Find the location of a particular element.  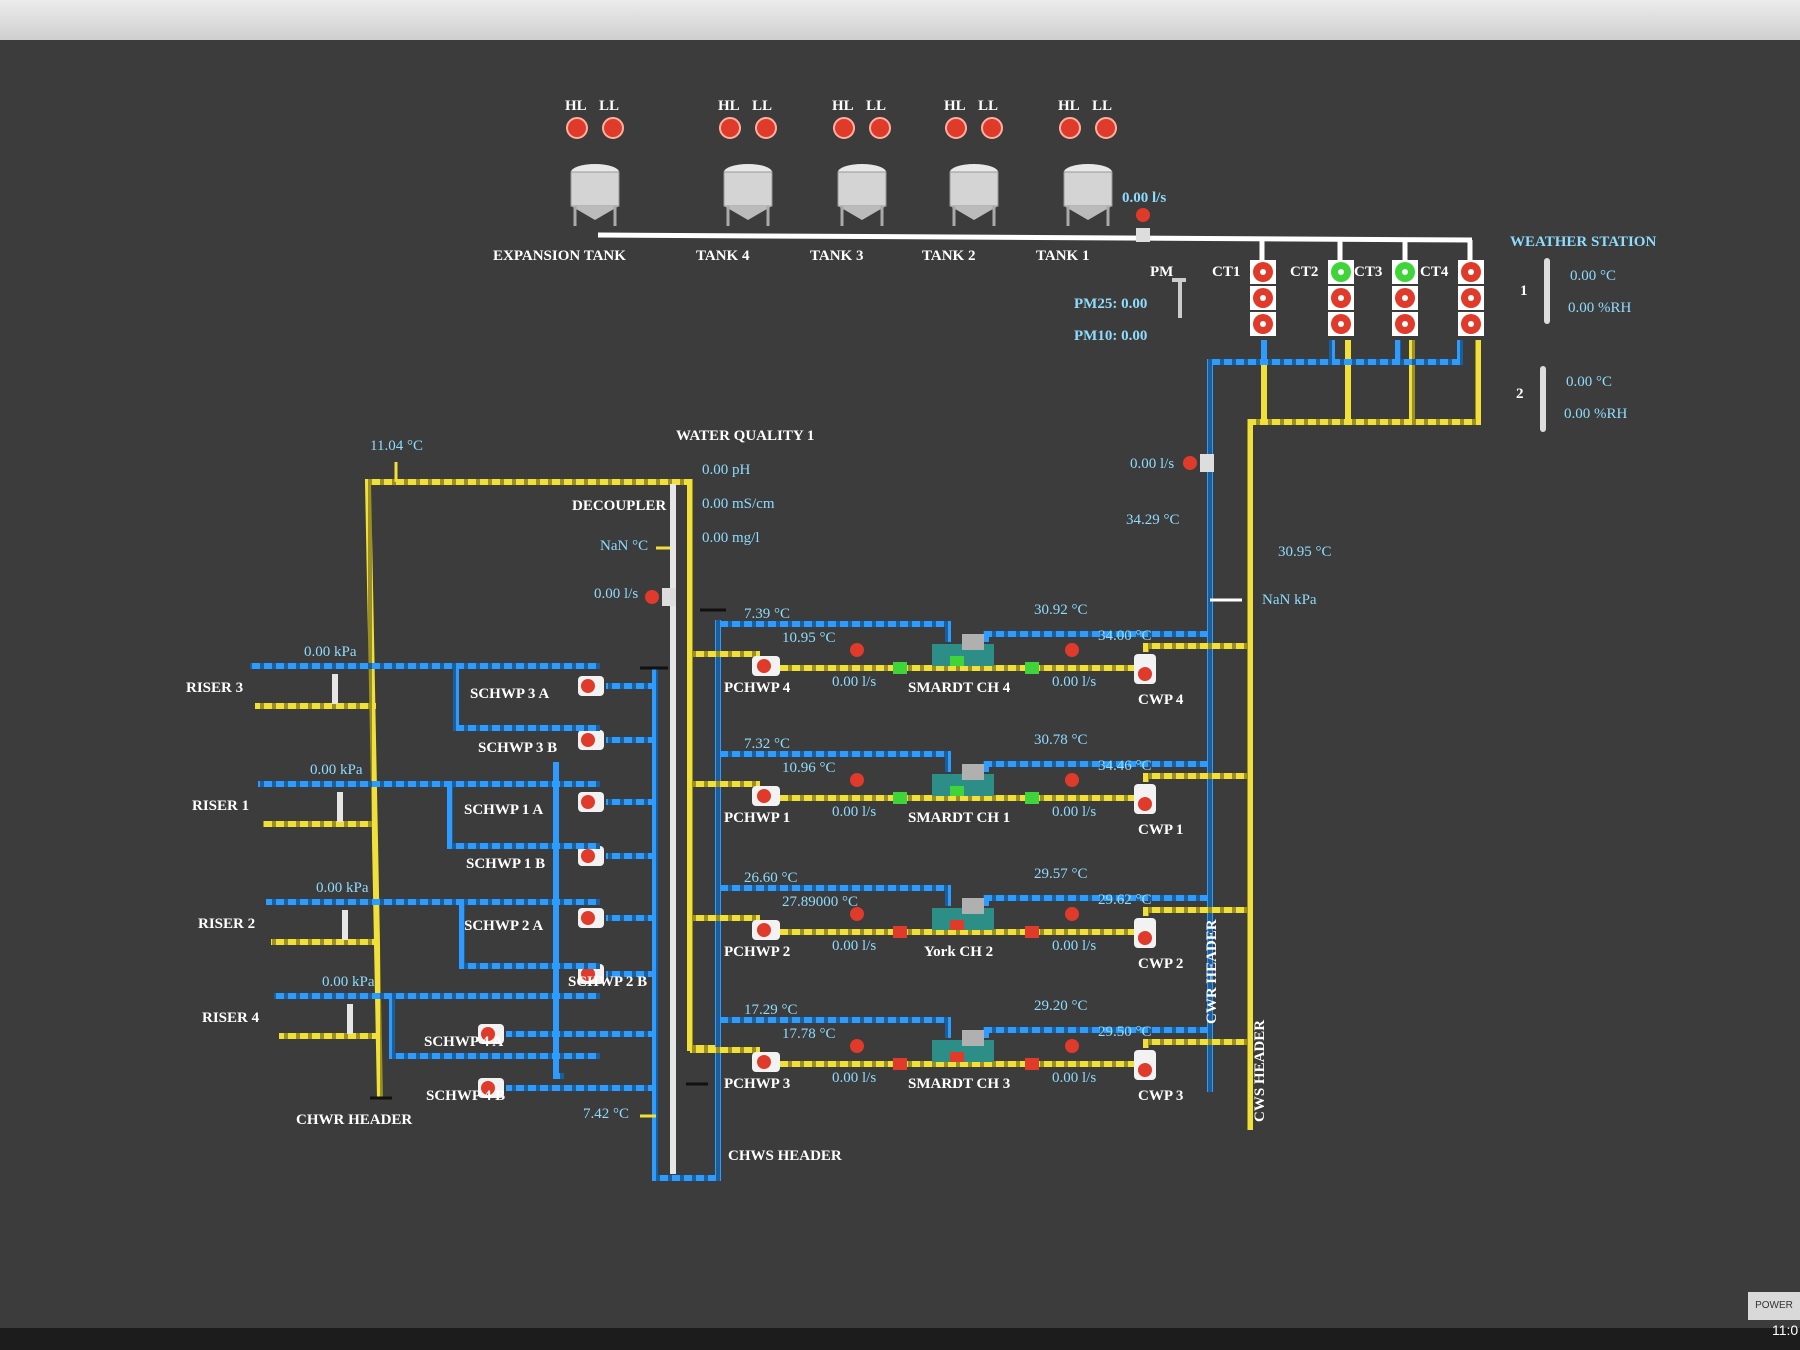

tank-name: TANK 1 is located at coordinates (1062, 256).